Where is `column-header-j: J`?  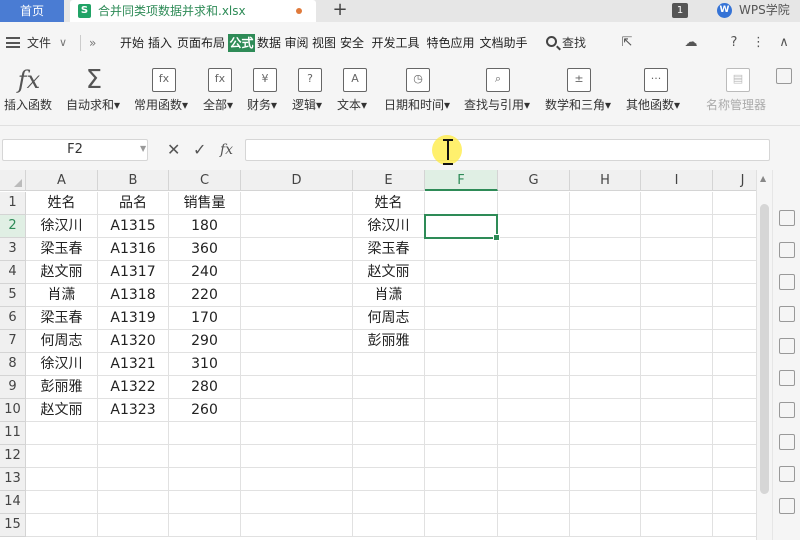
column-header-j: J is located at coordinates (734, 180).